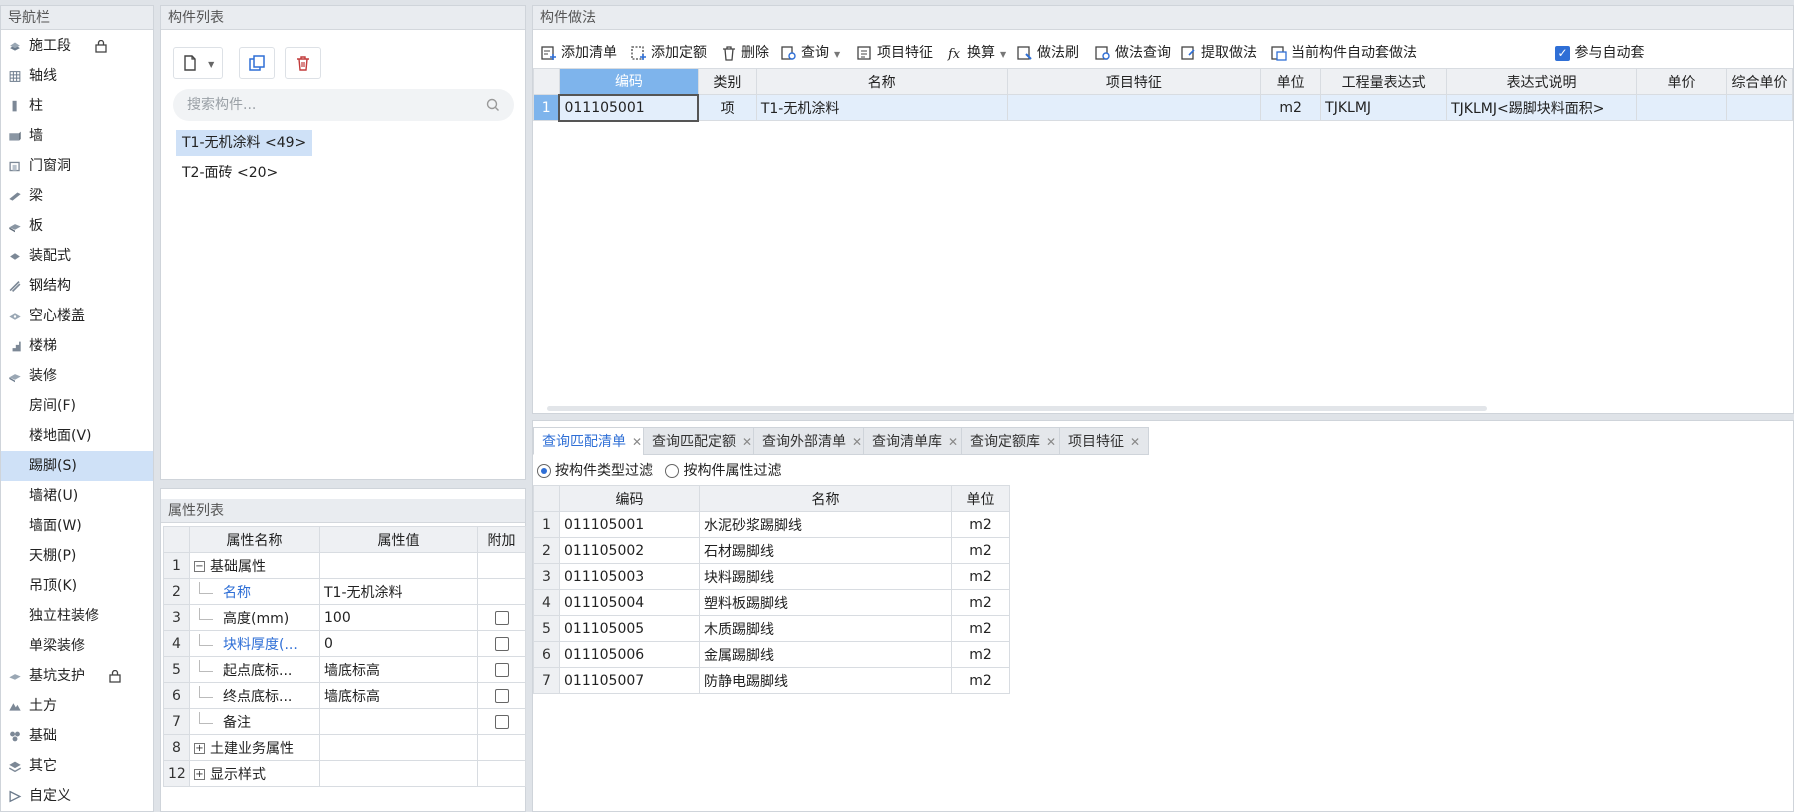  I want to click on method-cell-price, so click(1681, 107).